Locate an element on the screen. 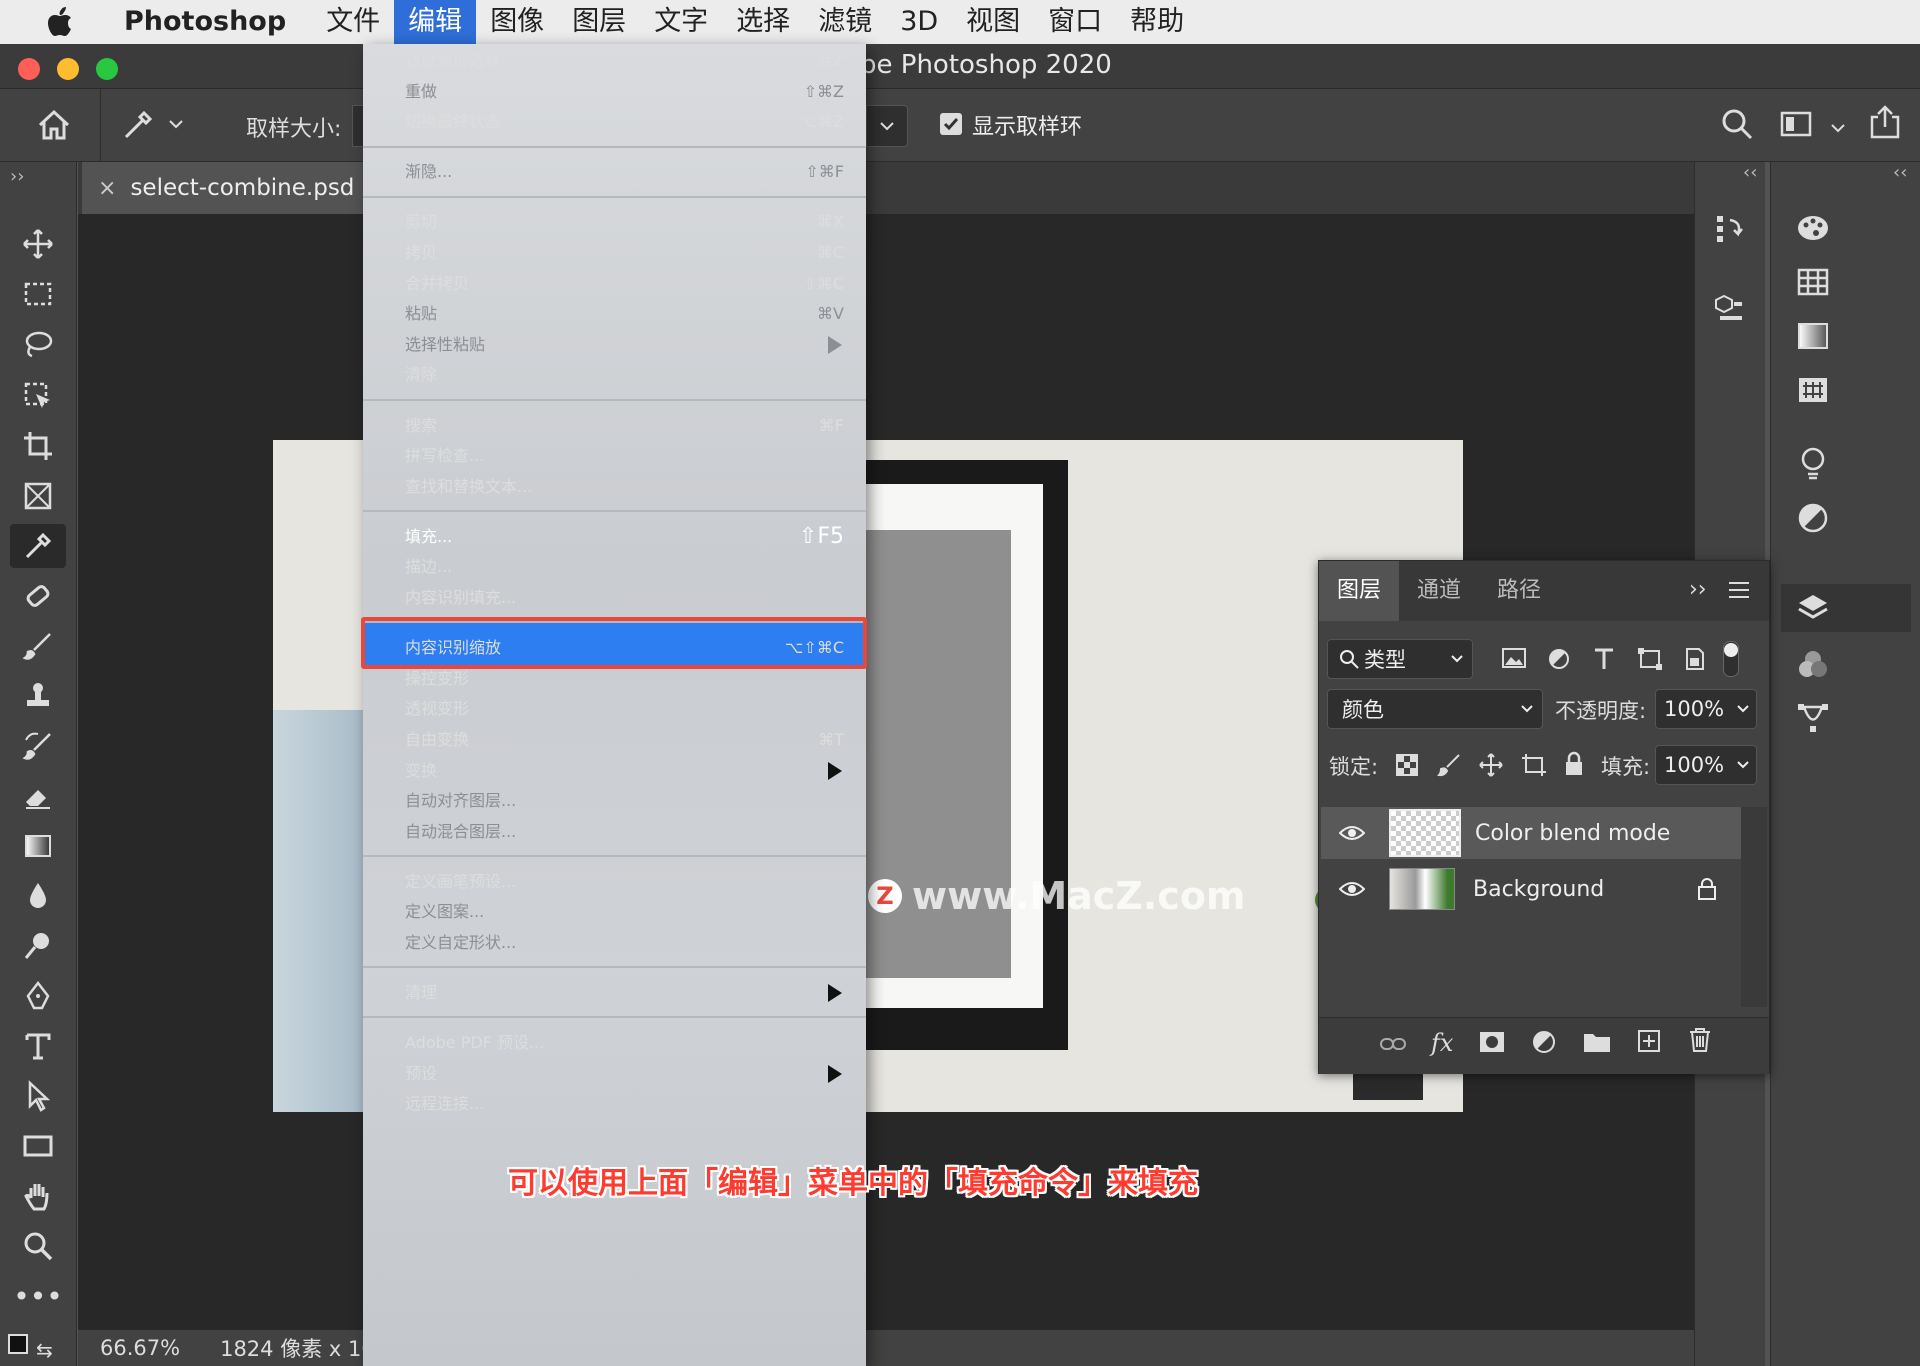 Image resolution: width=1920 pixels, height=1366 pixels. expand-panel-icon: ›› is located at coordinates (1698, 589).